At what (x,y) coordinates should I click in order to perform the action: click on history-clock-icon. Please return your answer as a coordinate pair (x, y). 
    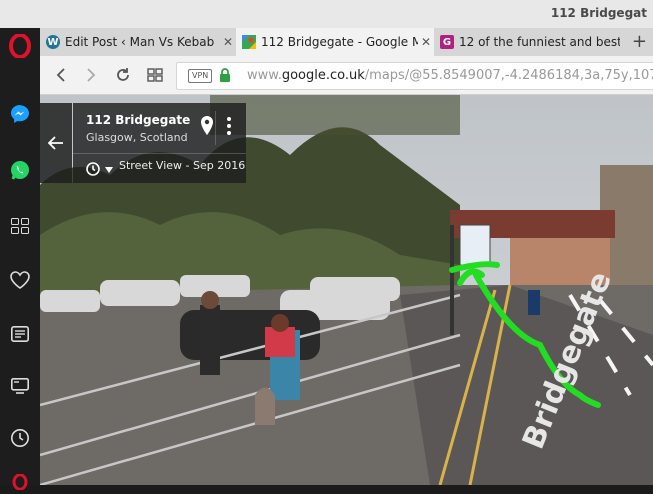
    Looking at the image, I should click on (93, 169).